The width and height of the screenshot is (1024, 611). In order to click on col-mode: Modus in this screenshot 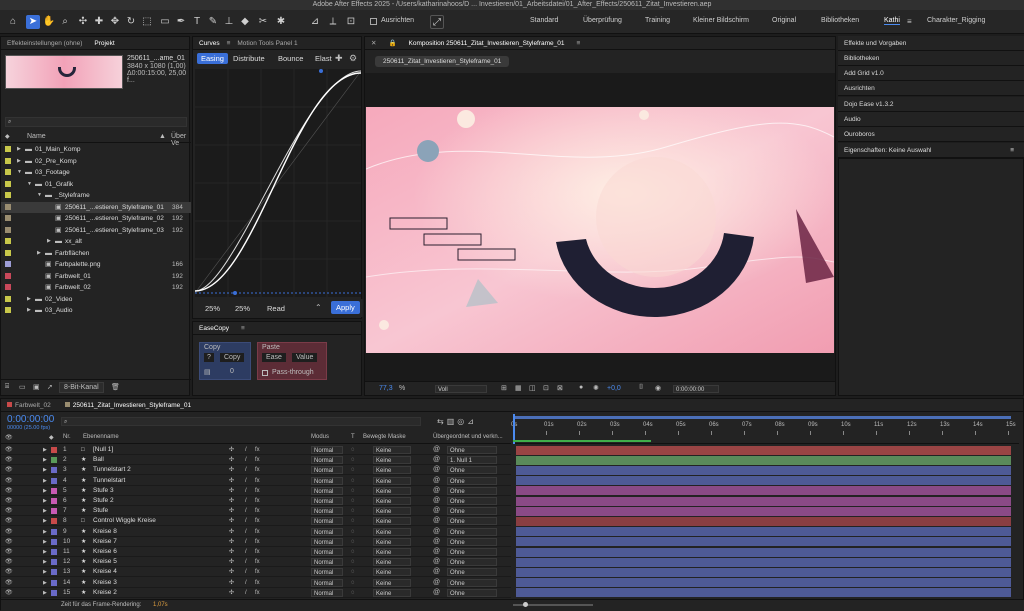, I will do `click(320, 437)`.